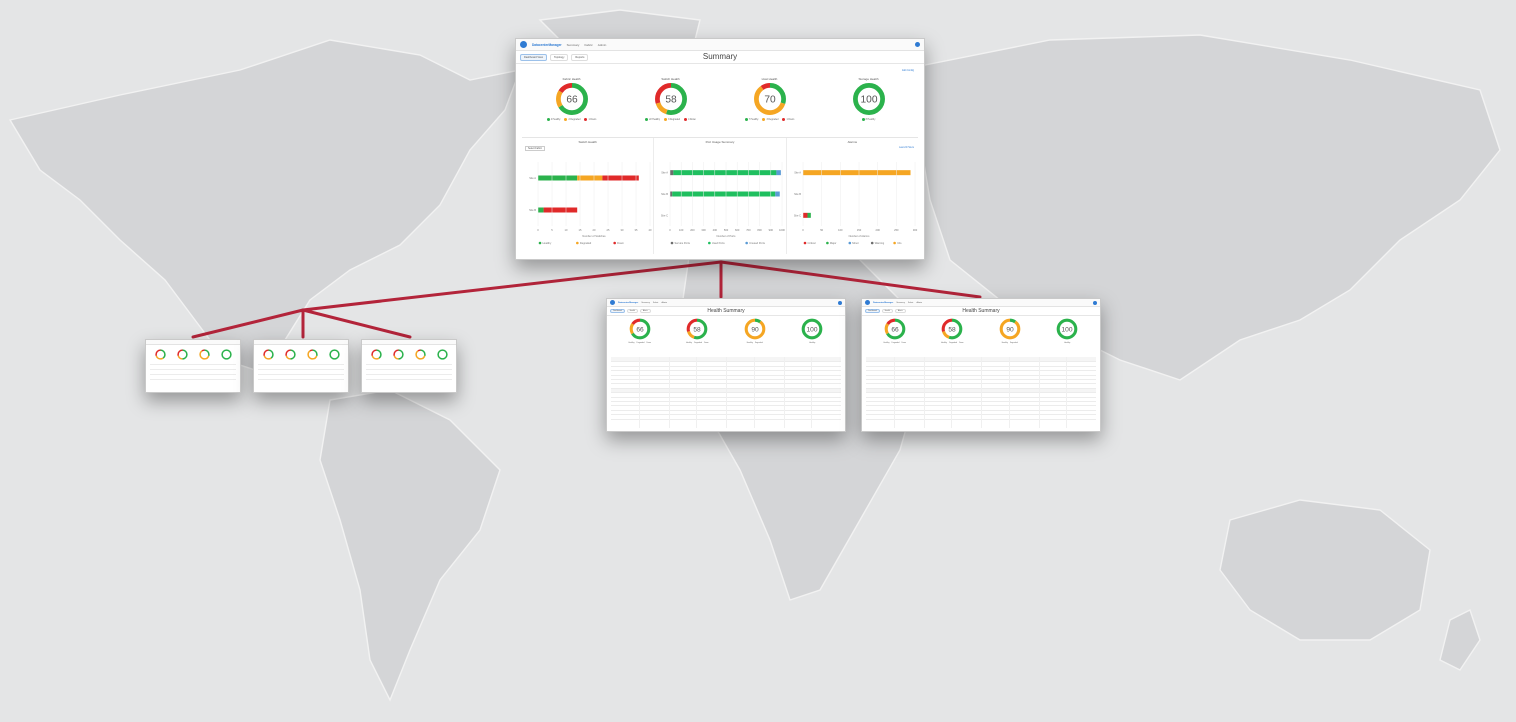  Describe the element at coordinates (896, 230) in the screenshot. I see `tick-label: 250` at that location.